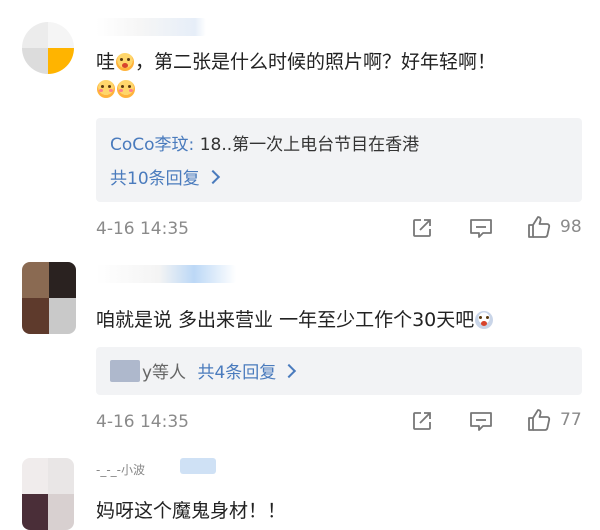  What do you see at coordinates (554, 420) in the screenshot?
I see `like-button: 77` at bounding box center [554, 420].